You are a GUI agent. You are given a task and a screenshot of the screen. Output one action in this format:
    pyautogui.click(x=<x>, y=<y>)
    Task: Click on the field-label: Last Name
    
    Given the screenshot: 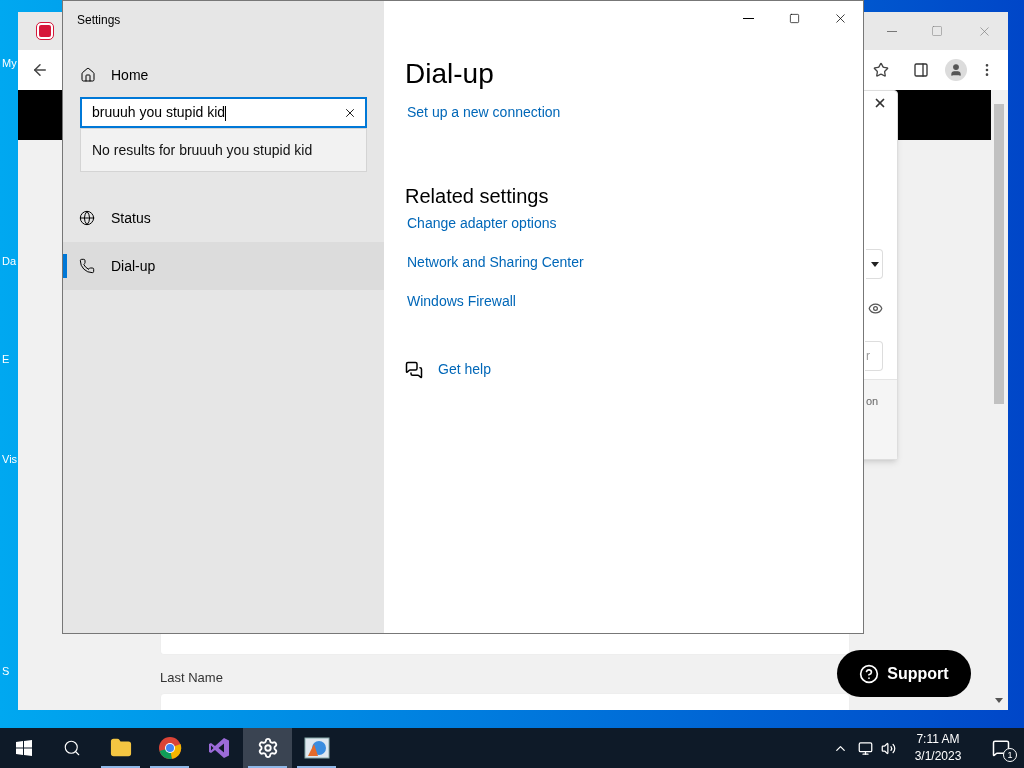 What is the action you would take?
    pyautogui.click(x=191, y=678)
    